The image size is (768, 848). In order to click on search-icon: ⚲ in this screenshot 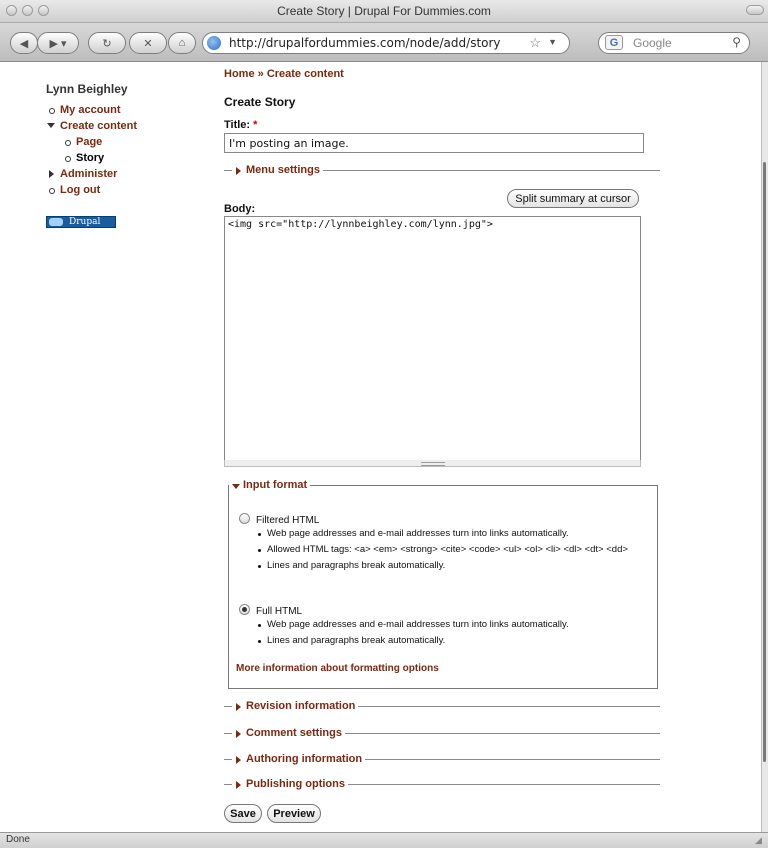, I will do `click(736, 42)`.